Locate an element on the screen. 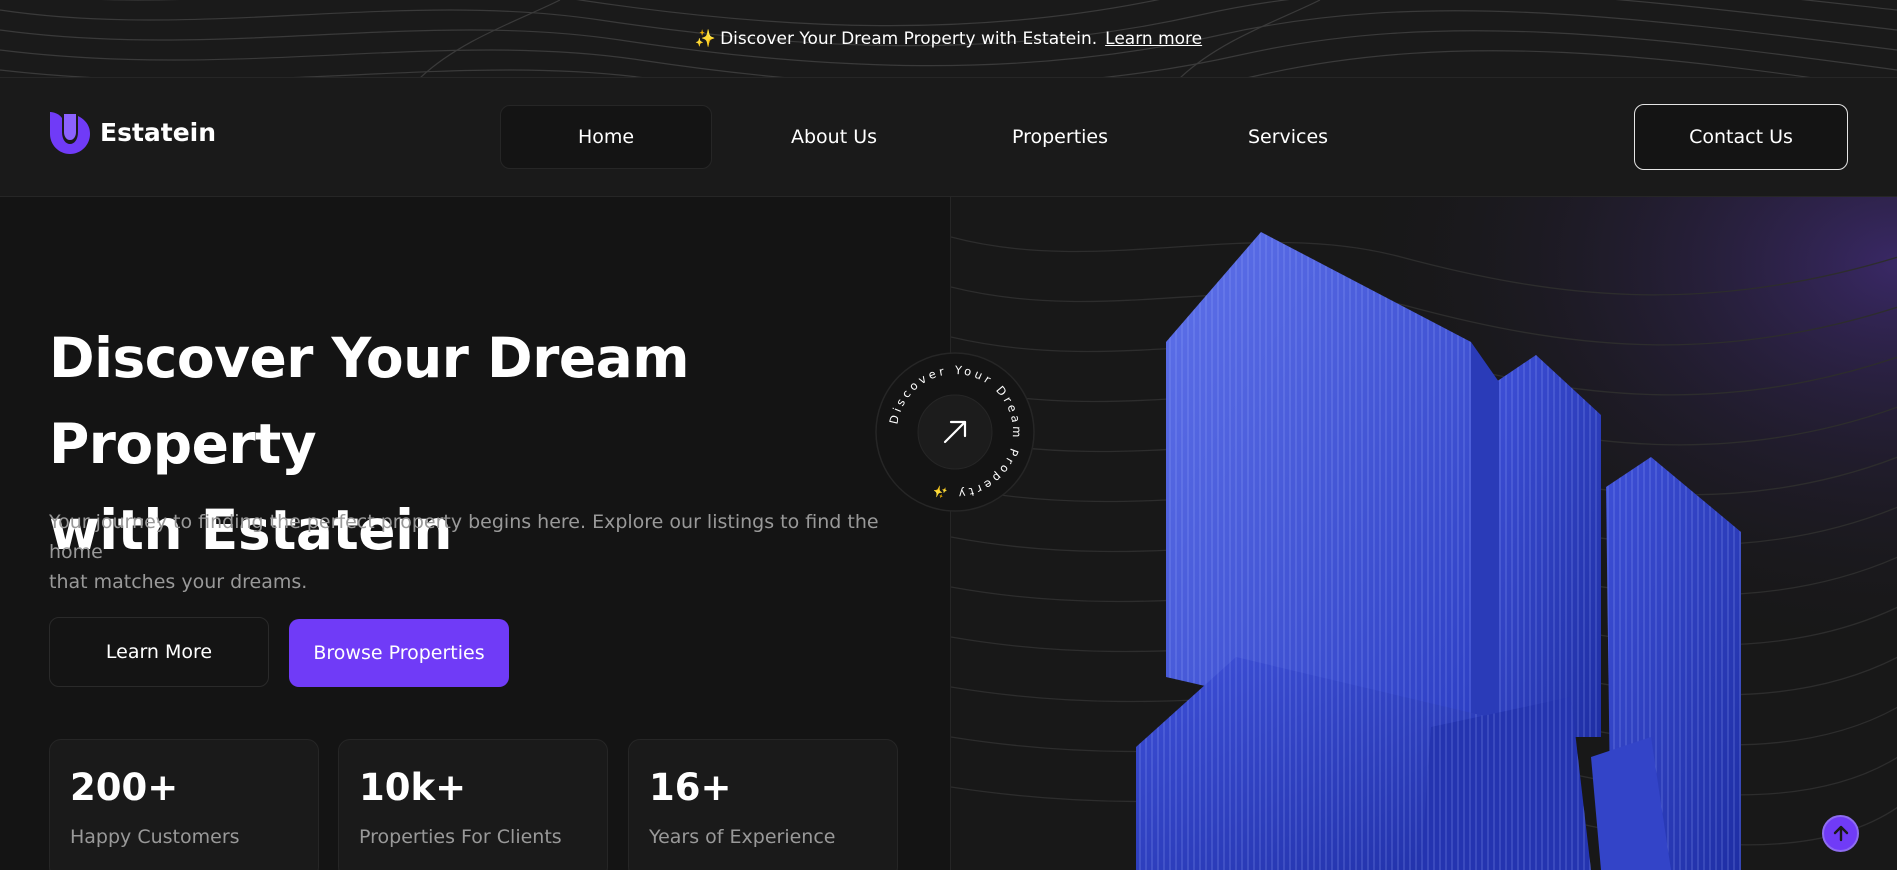 The image size is (1897, 870). browse-properties-button: Browse Properties is located at coordinates (399, 653).